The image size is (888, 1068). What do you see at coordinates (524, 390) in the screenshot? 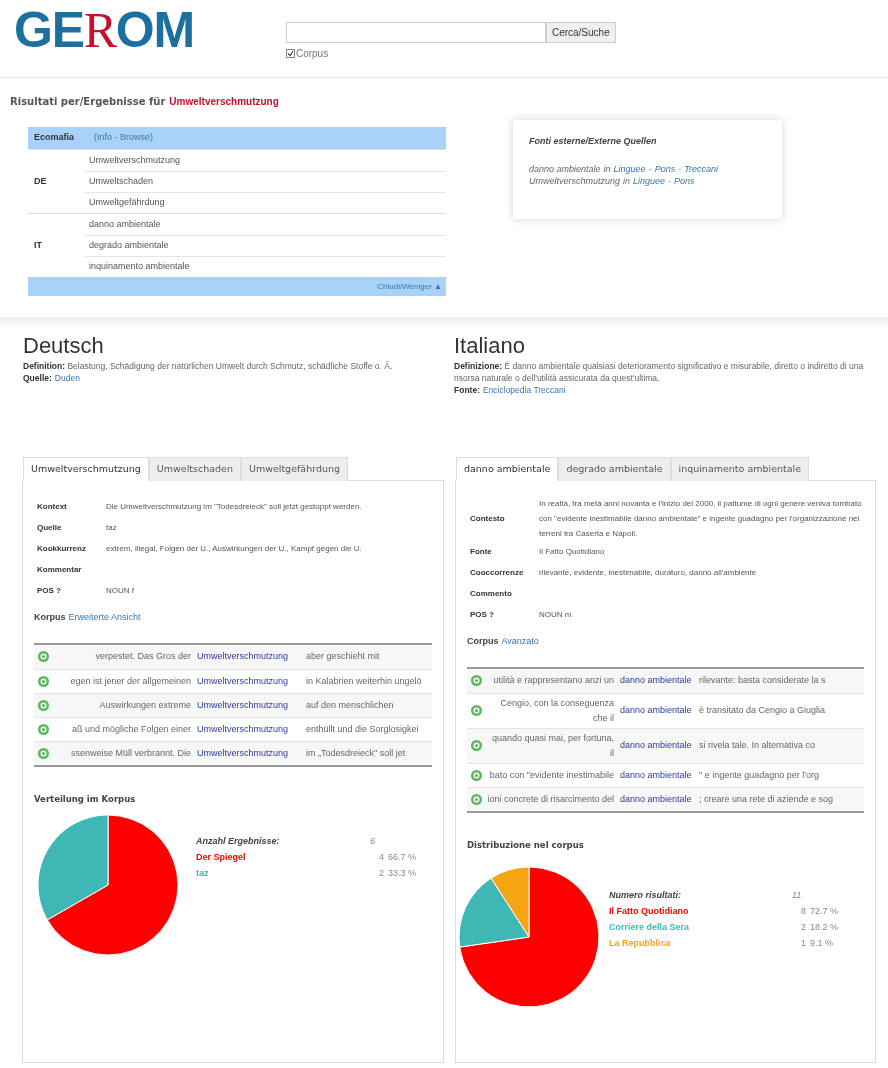
I see `source-link: Enciclopedia Treccani` at bounding box center [524, 390].